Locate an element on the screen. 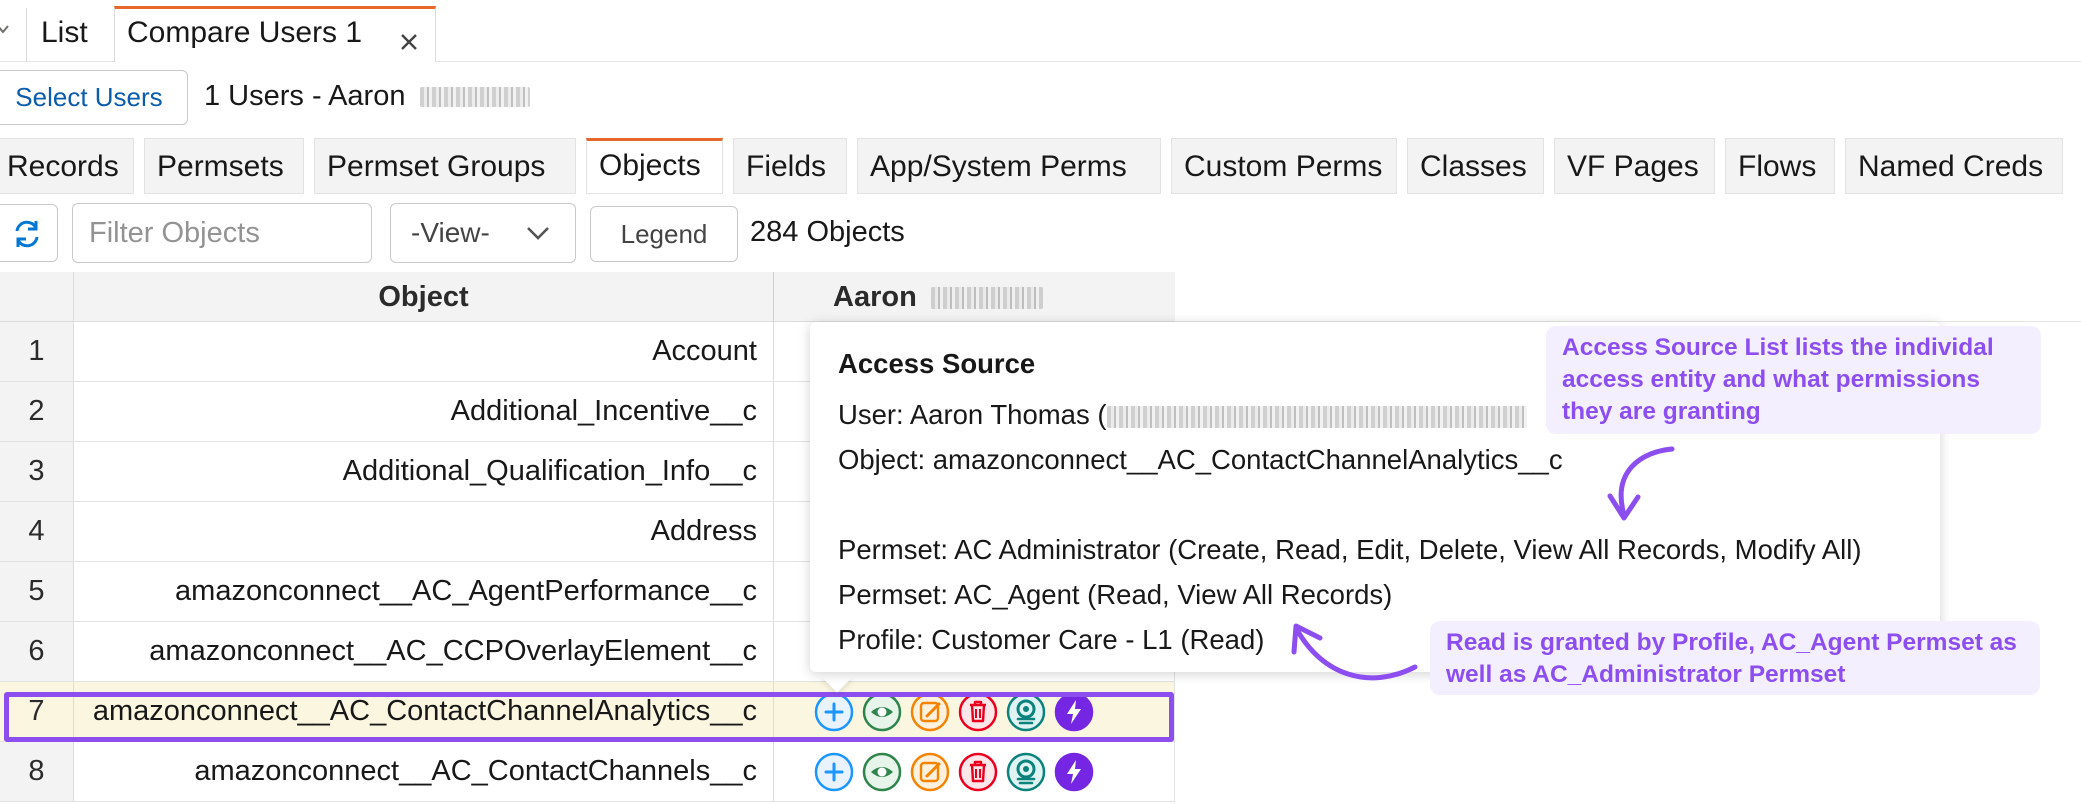 This screenshot has width=2081, height=804. popover-user-text: User: Aaron Thomas ( is located at coordinates (972, 414).